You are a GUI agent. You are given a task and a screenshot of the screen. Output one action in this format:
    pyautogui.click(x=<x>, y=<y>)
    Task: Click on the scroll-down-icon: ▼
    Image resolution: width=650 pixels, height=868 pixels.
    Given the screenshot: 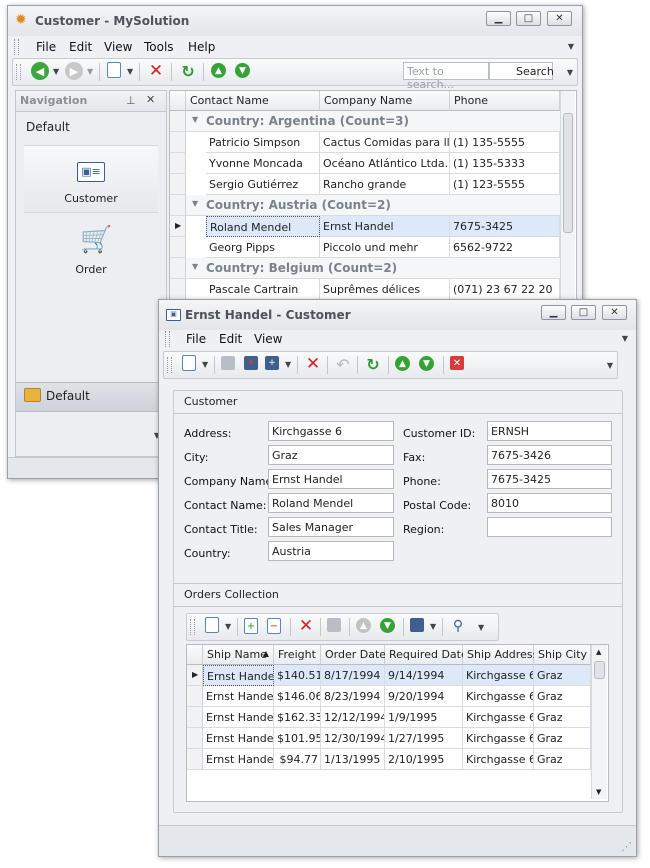 What is the action you would take?
    pyautogui.click(x=598, y=792)
    